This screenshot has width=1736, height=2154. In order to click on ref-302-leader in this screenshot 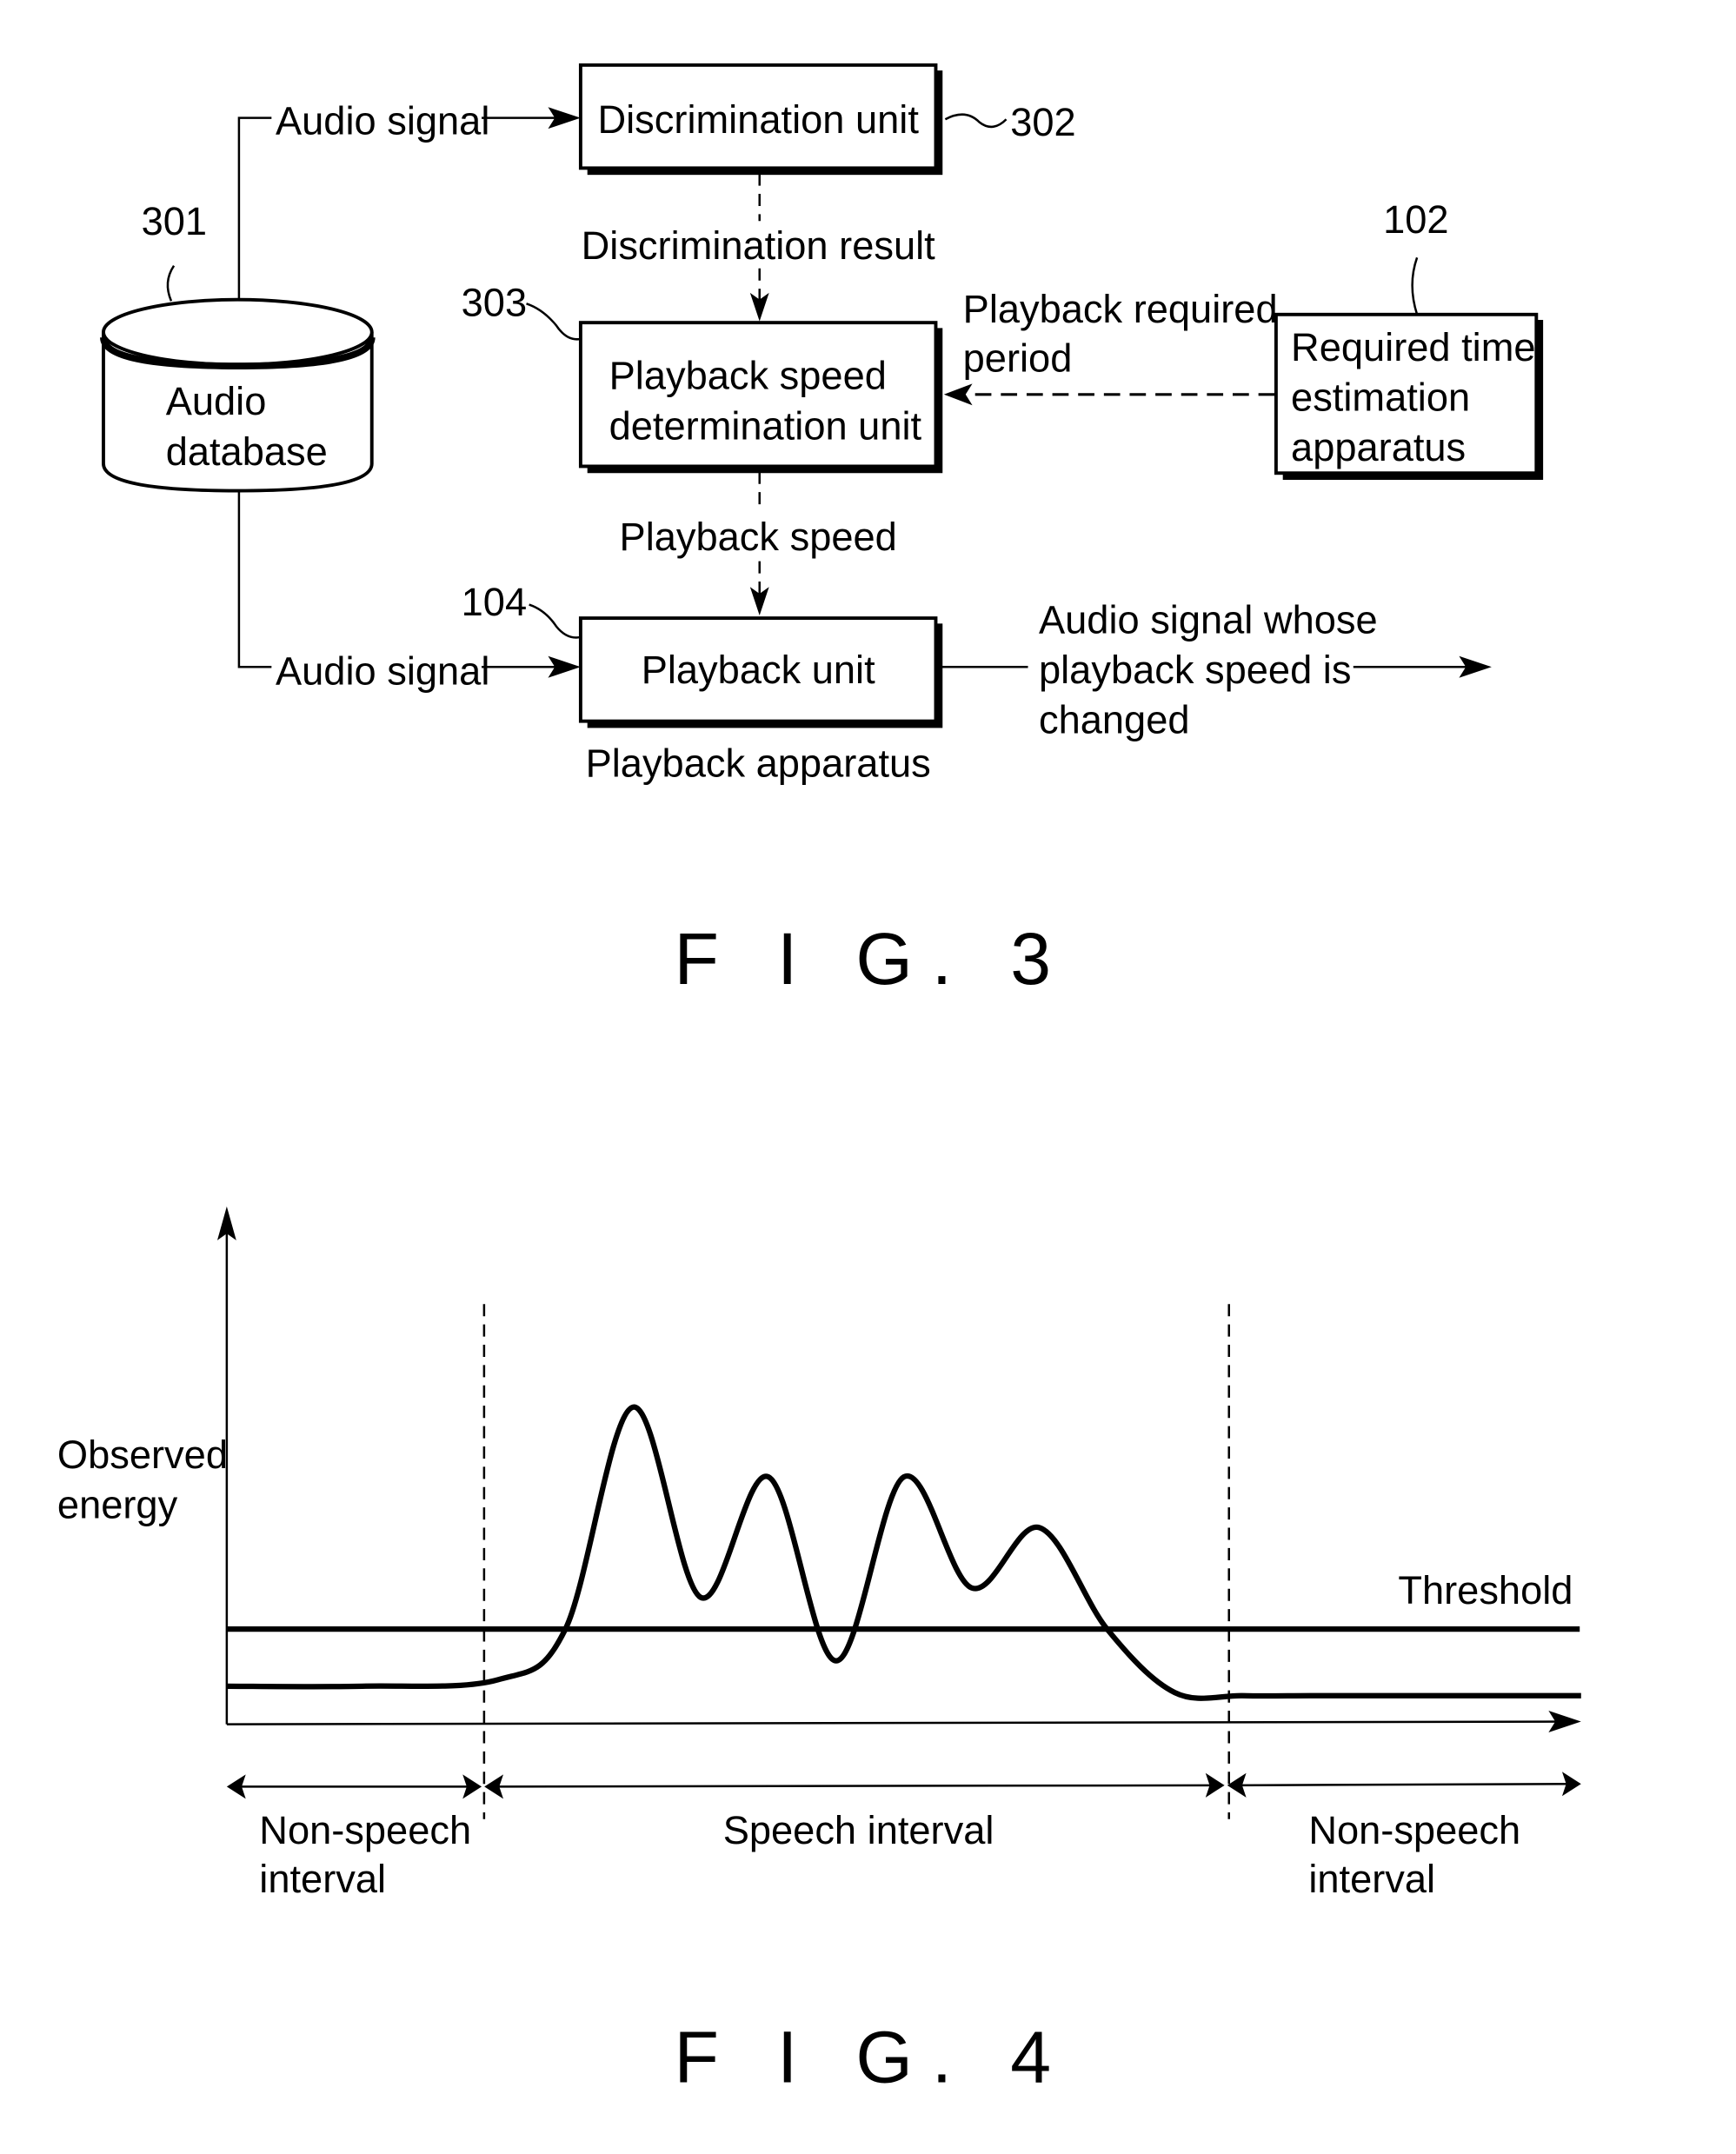, I will do `click(976, 121)`.